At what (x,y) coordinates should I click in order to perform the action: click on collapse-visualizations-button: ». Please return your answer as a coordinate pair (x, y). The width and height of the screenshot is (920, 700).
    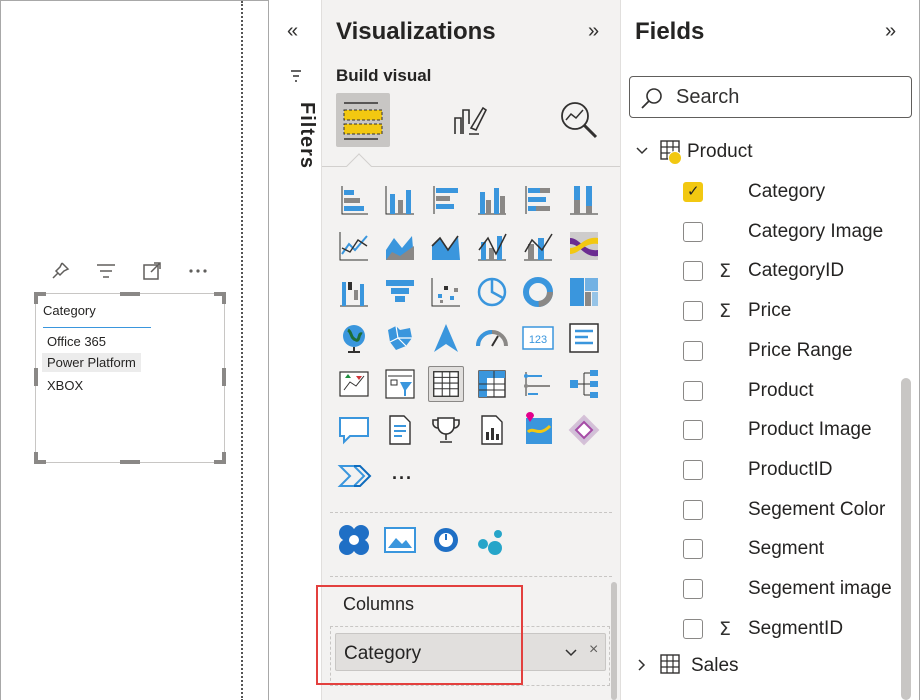
    Looking at the image, I should click on (593, 31).